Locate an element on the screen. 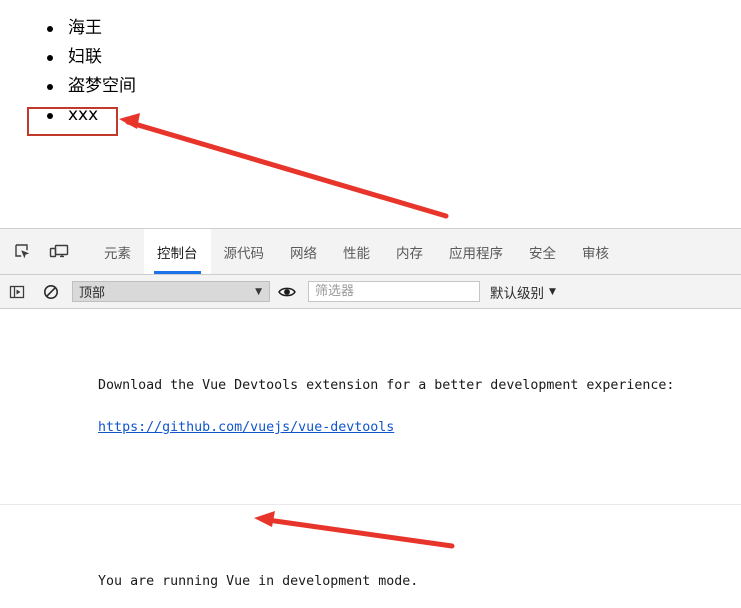  live-expression-eye-icon is located at coordinates (287, 292).